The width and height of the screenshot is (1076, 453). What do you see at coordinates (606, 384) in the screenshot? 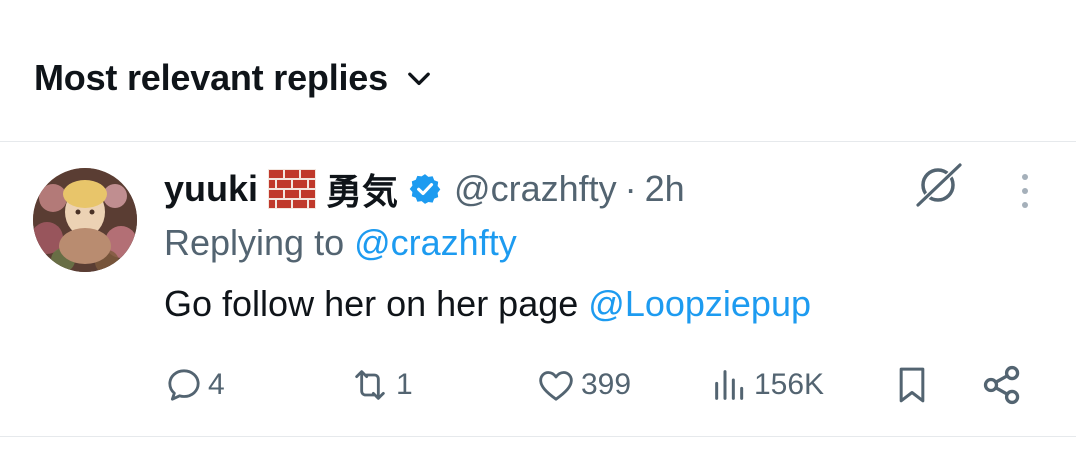
I see `like-count: 399` at bounding box center [606, 384].